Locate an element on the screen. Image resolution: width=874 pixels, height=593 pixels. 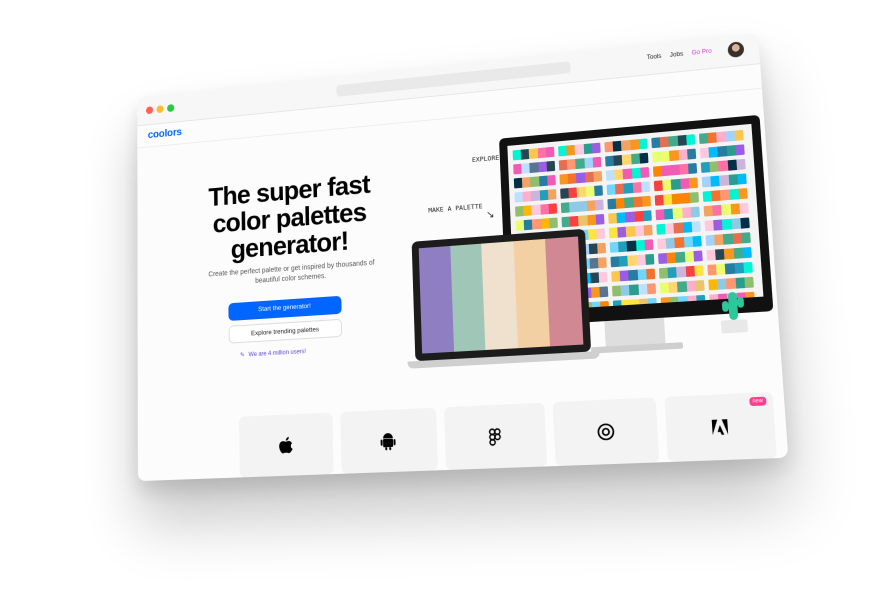
start-generator-button: Start the generator! is located at coordinates (285, 308).